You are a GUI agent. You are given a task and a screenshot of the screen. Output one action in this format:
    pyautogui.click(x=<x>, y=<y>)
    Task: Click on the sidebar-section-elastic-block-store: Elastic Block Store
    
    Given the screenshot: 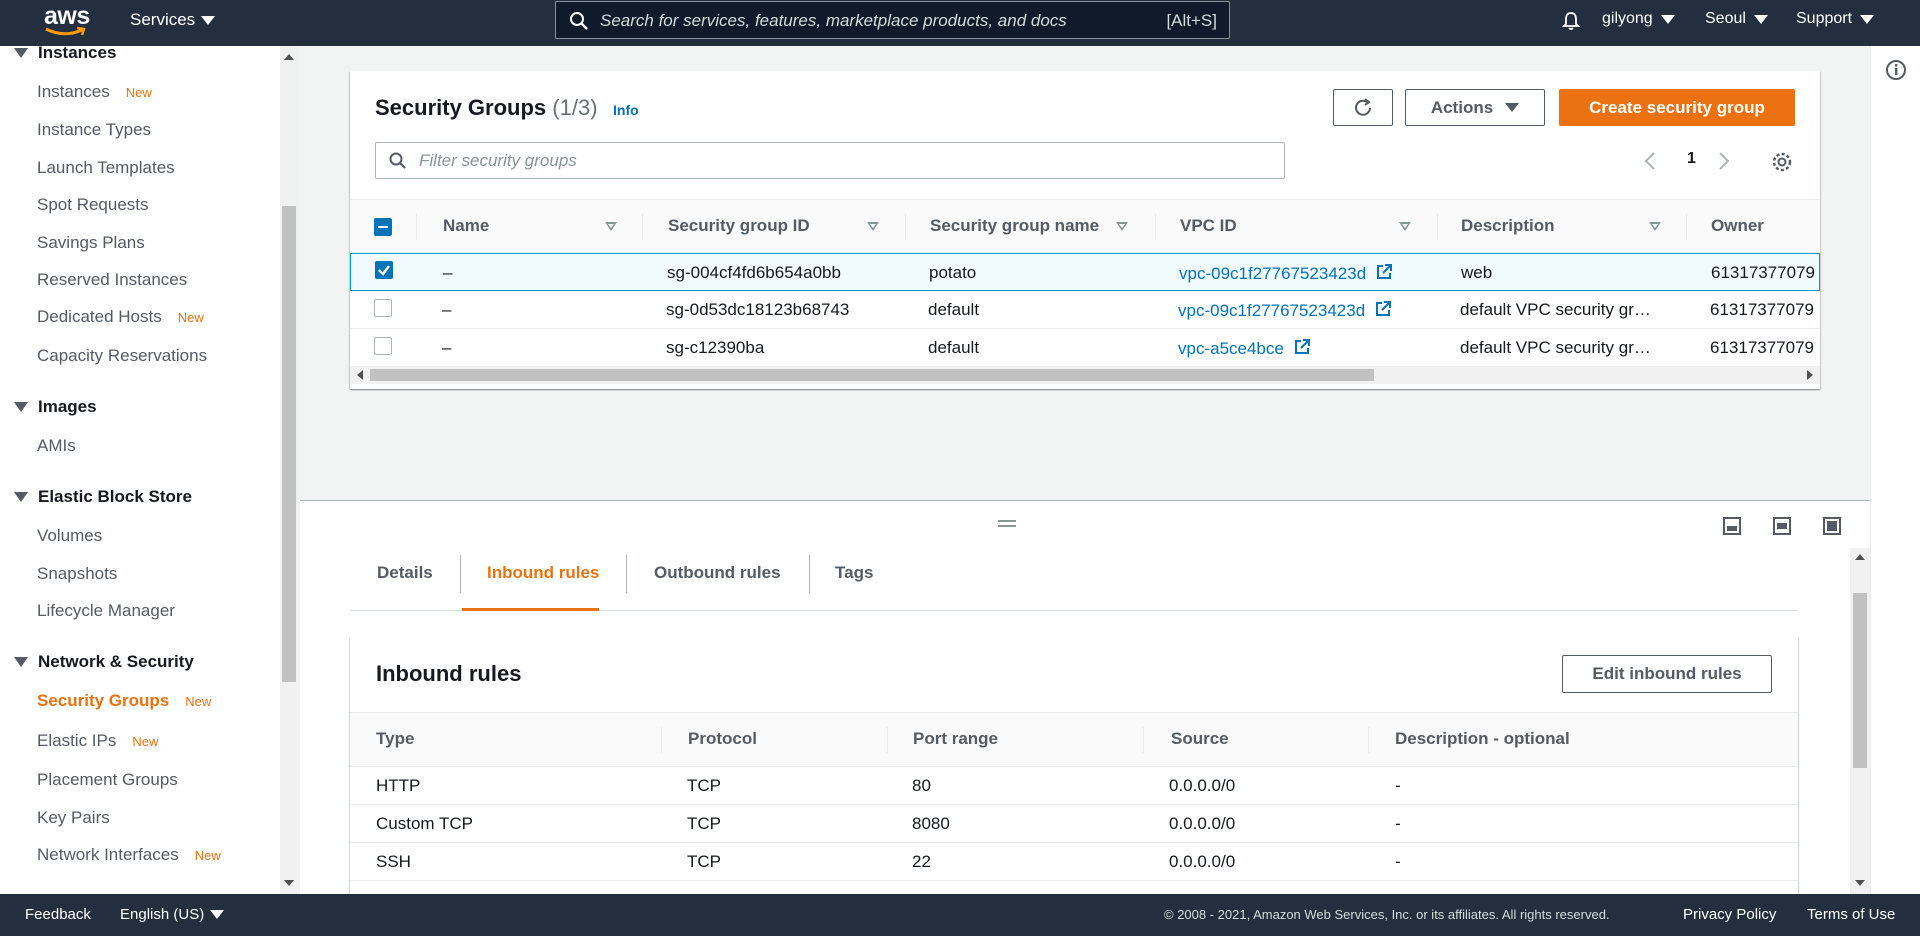 What is the action you would take?
    pyautogui.click(x=103, y=497)
    